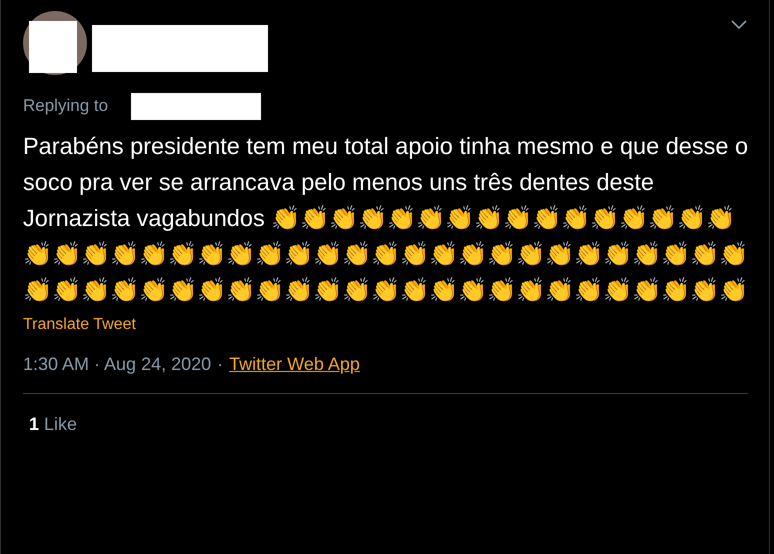 This screenshot has height=554, width=774. I want to click on replying-label: Replying to, so click(65, 105).